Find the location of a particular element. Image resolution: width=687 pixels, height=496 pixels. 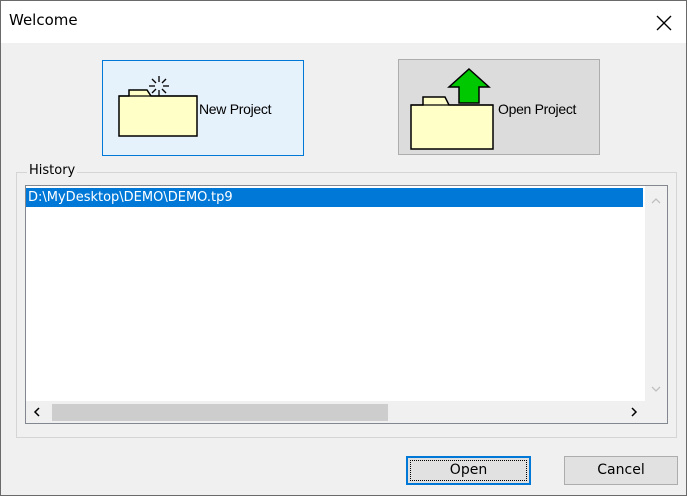

open-project-button: Open Project is located at coordinates (499, 107).